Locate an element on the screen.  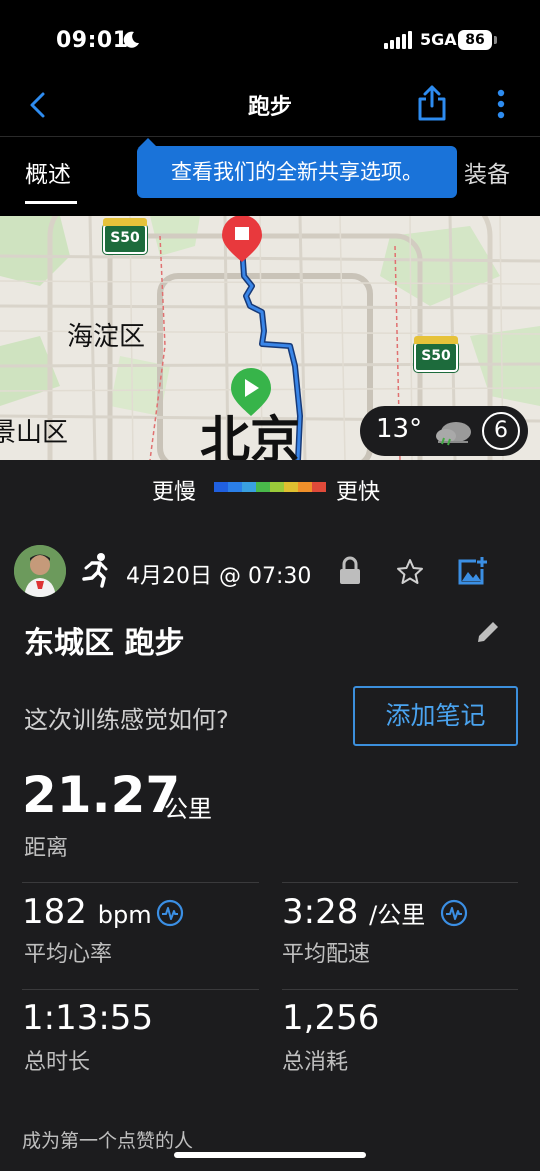
network-label: 5GA is located at coordinates (438, 39).